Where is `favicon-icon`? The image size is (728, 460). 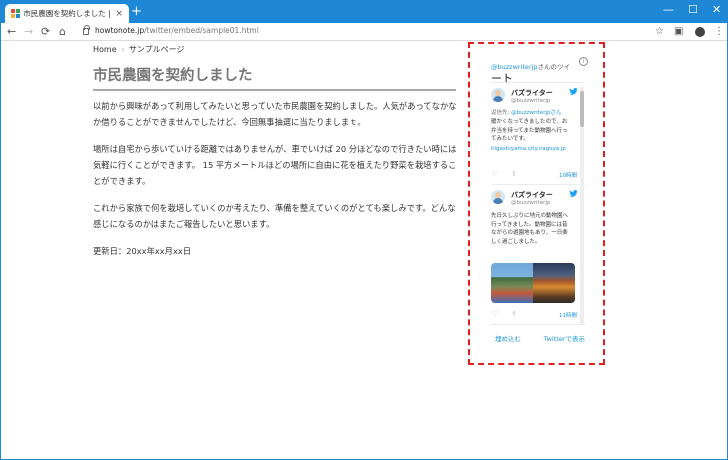
favicon-icon is located at coordinates (16, 13).